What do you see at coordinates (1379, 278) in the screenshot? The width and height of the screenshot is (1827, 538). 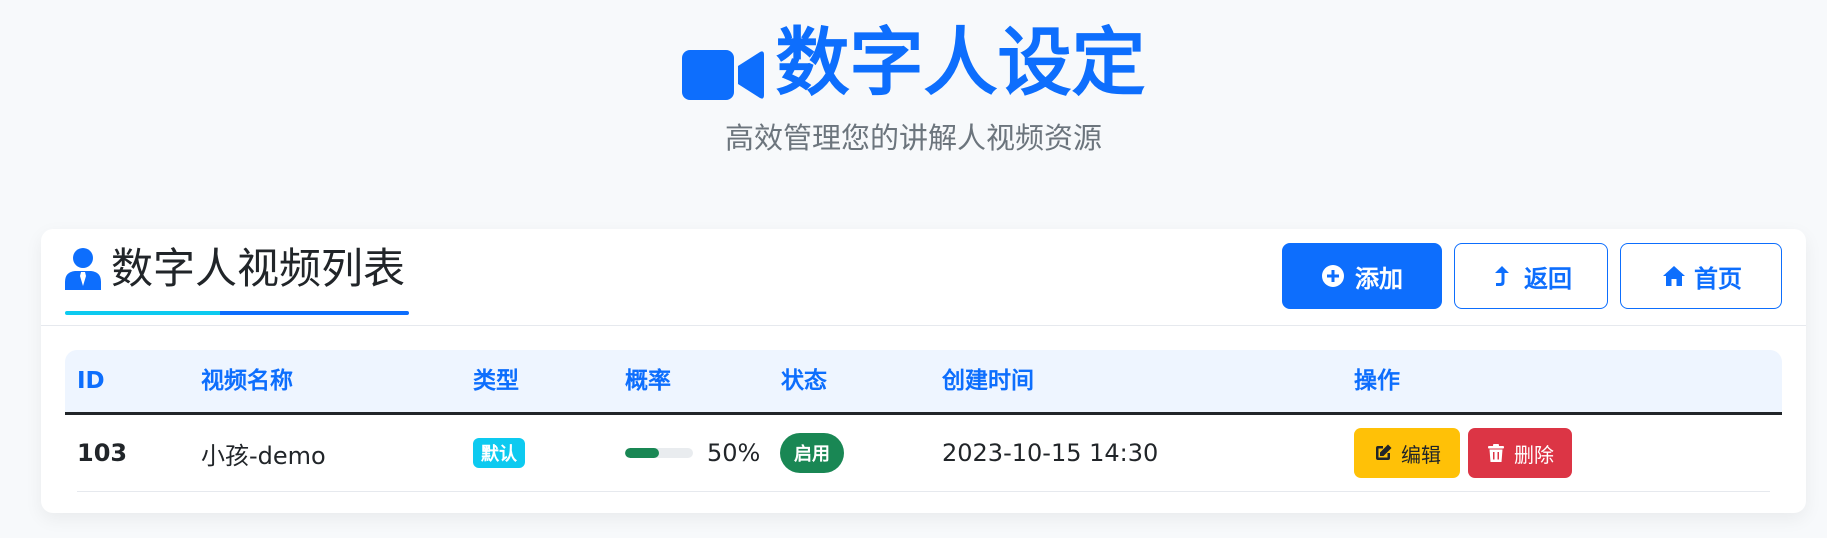 I see `add-button-label: 添加` at bounding box center [1379, 278].